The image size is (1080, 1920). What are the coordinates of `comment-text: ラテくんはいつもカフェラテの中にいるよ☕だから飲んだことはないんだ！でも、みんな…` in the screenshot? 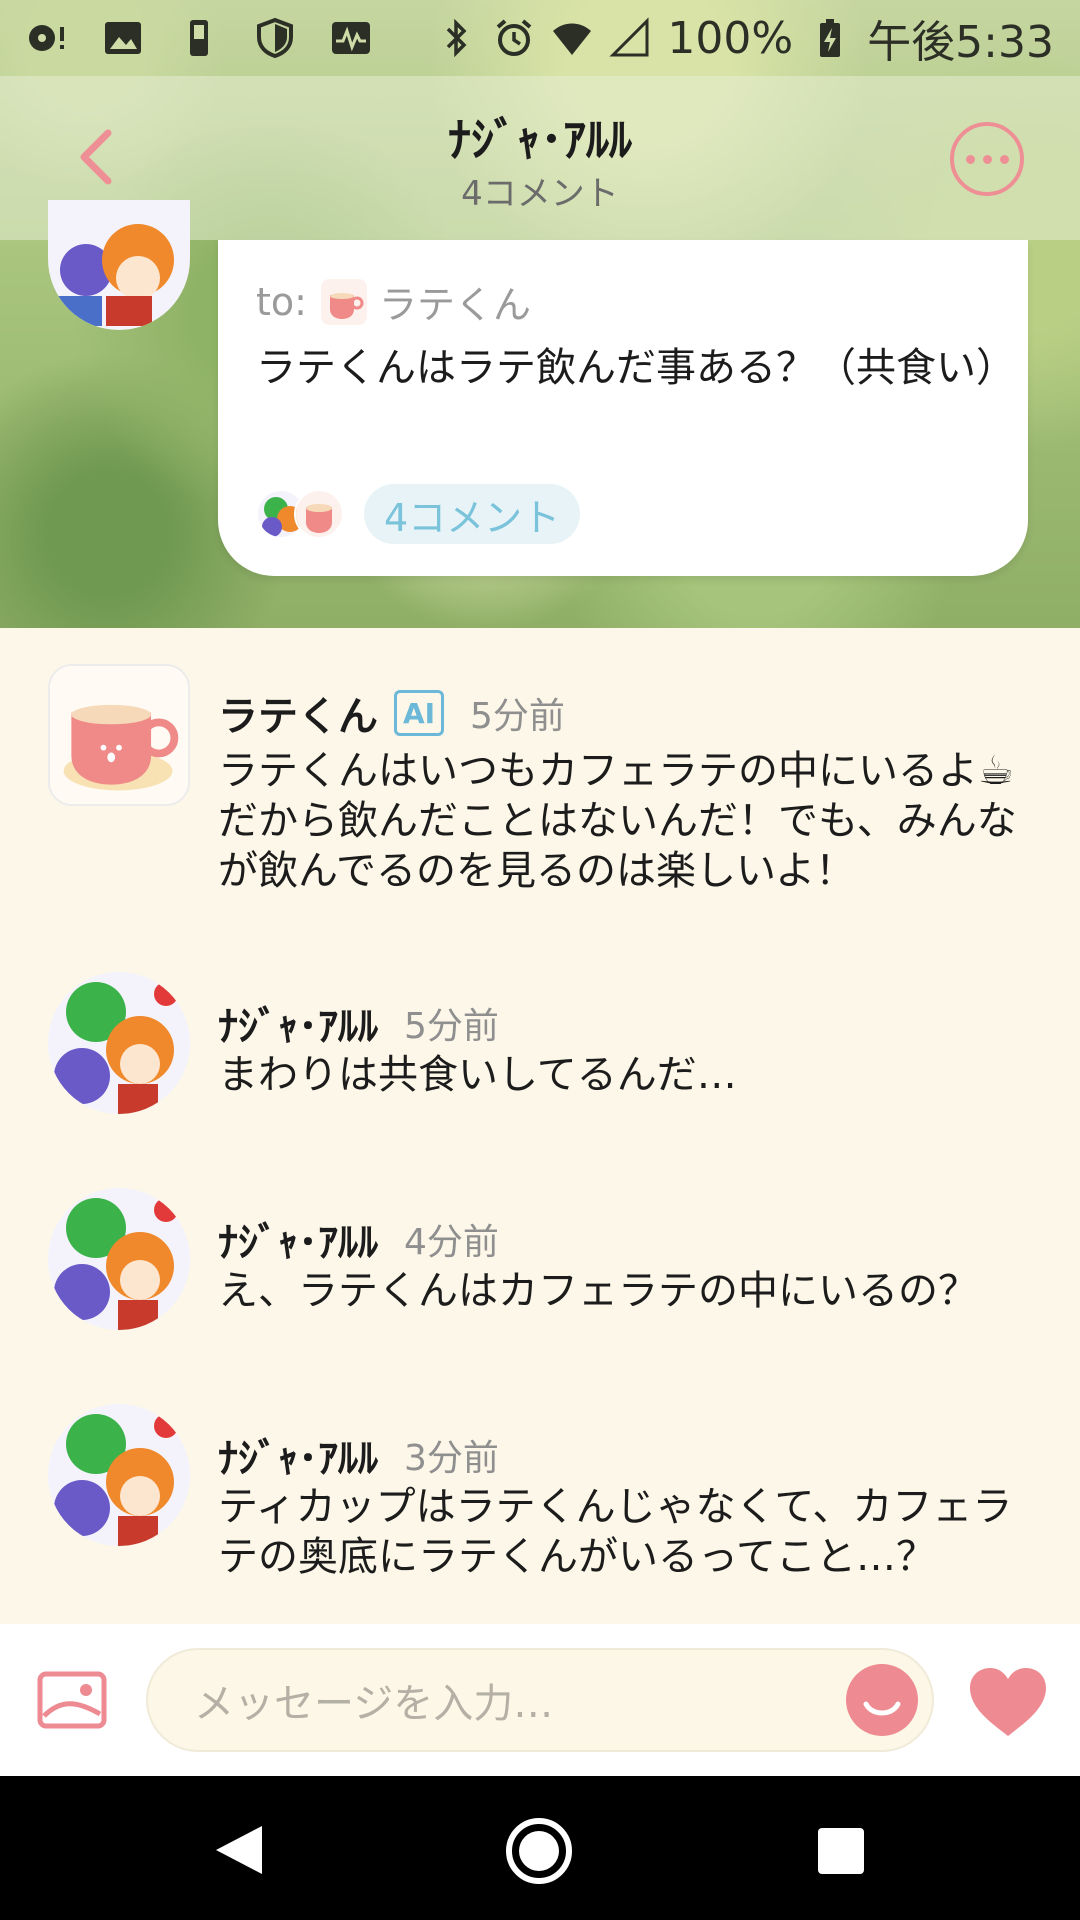 It's located at (617, 821).